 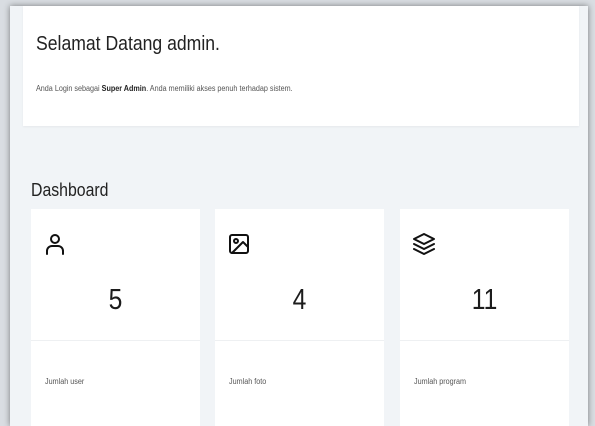 I want to click on section-title: Dashboard, so click(x=70, y=190).